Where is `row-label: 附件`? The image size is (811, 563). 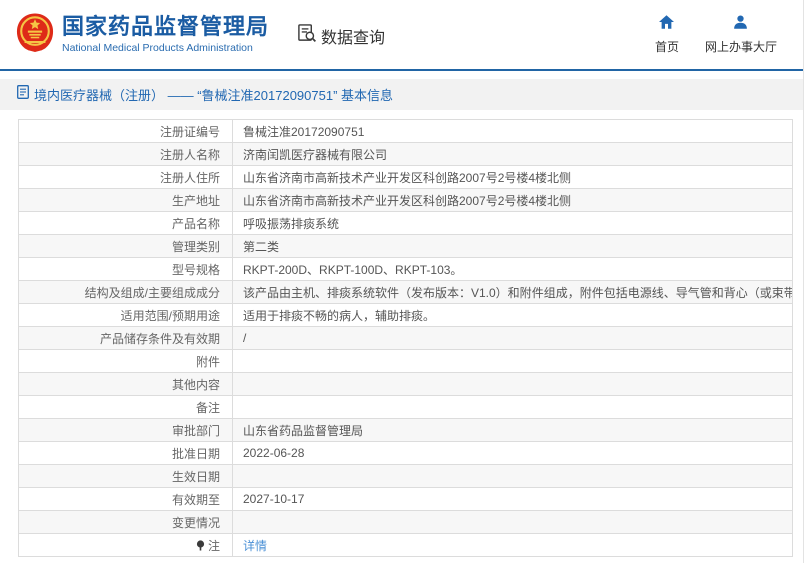 row-label: 附件 is located at coordinates (125, 361).